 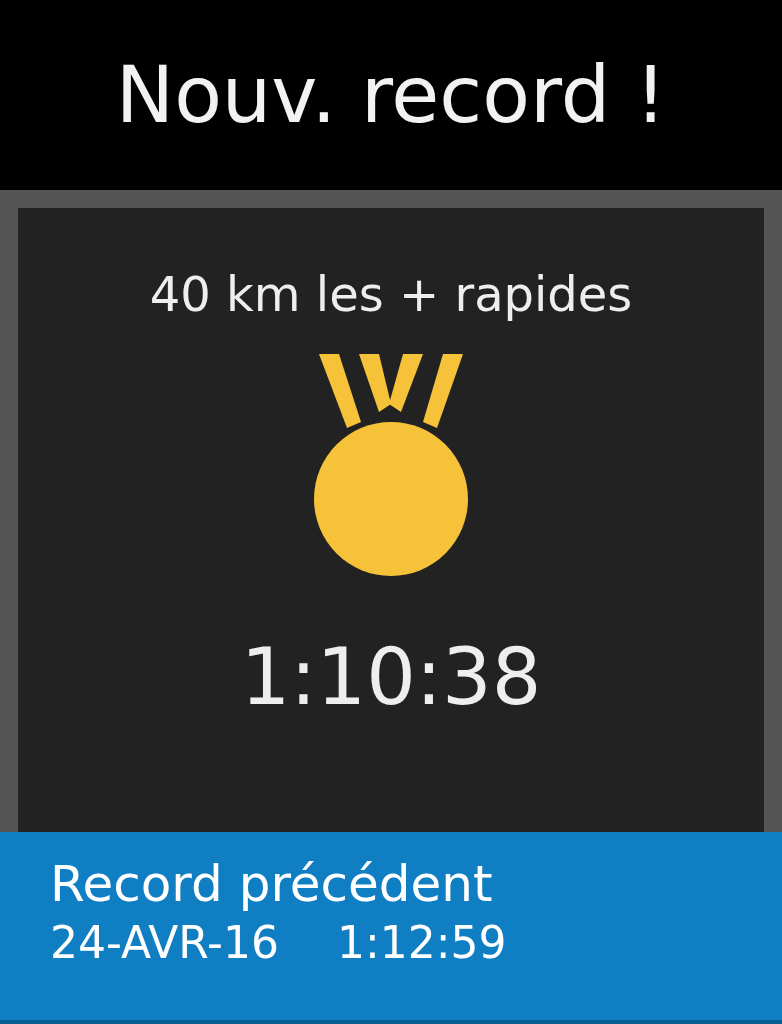 I want to click on previous-date: 24-AVR-16, so click(x=164, y=943).